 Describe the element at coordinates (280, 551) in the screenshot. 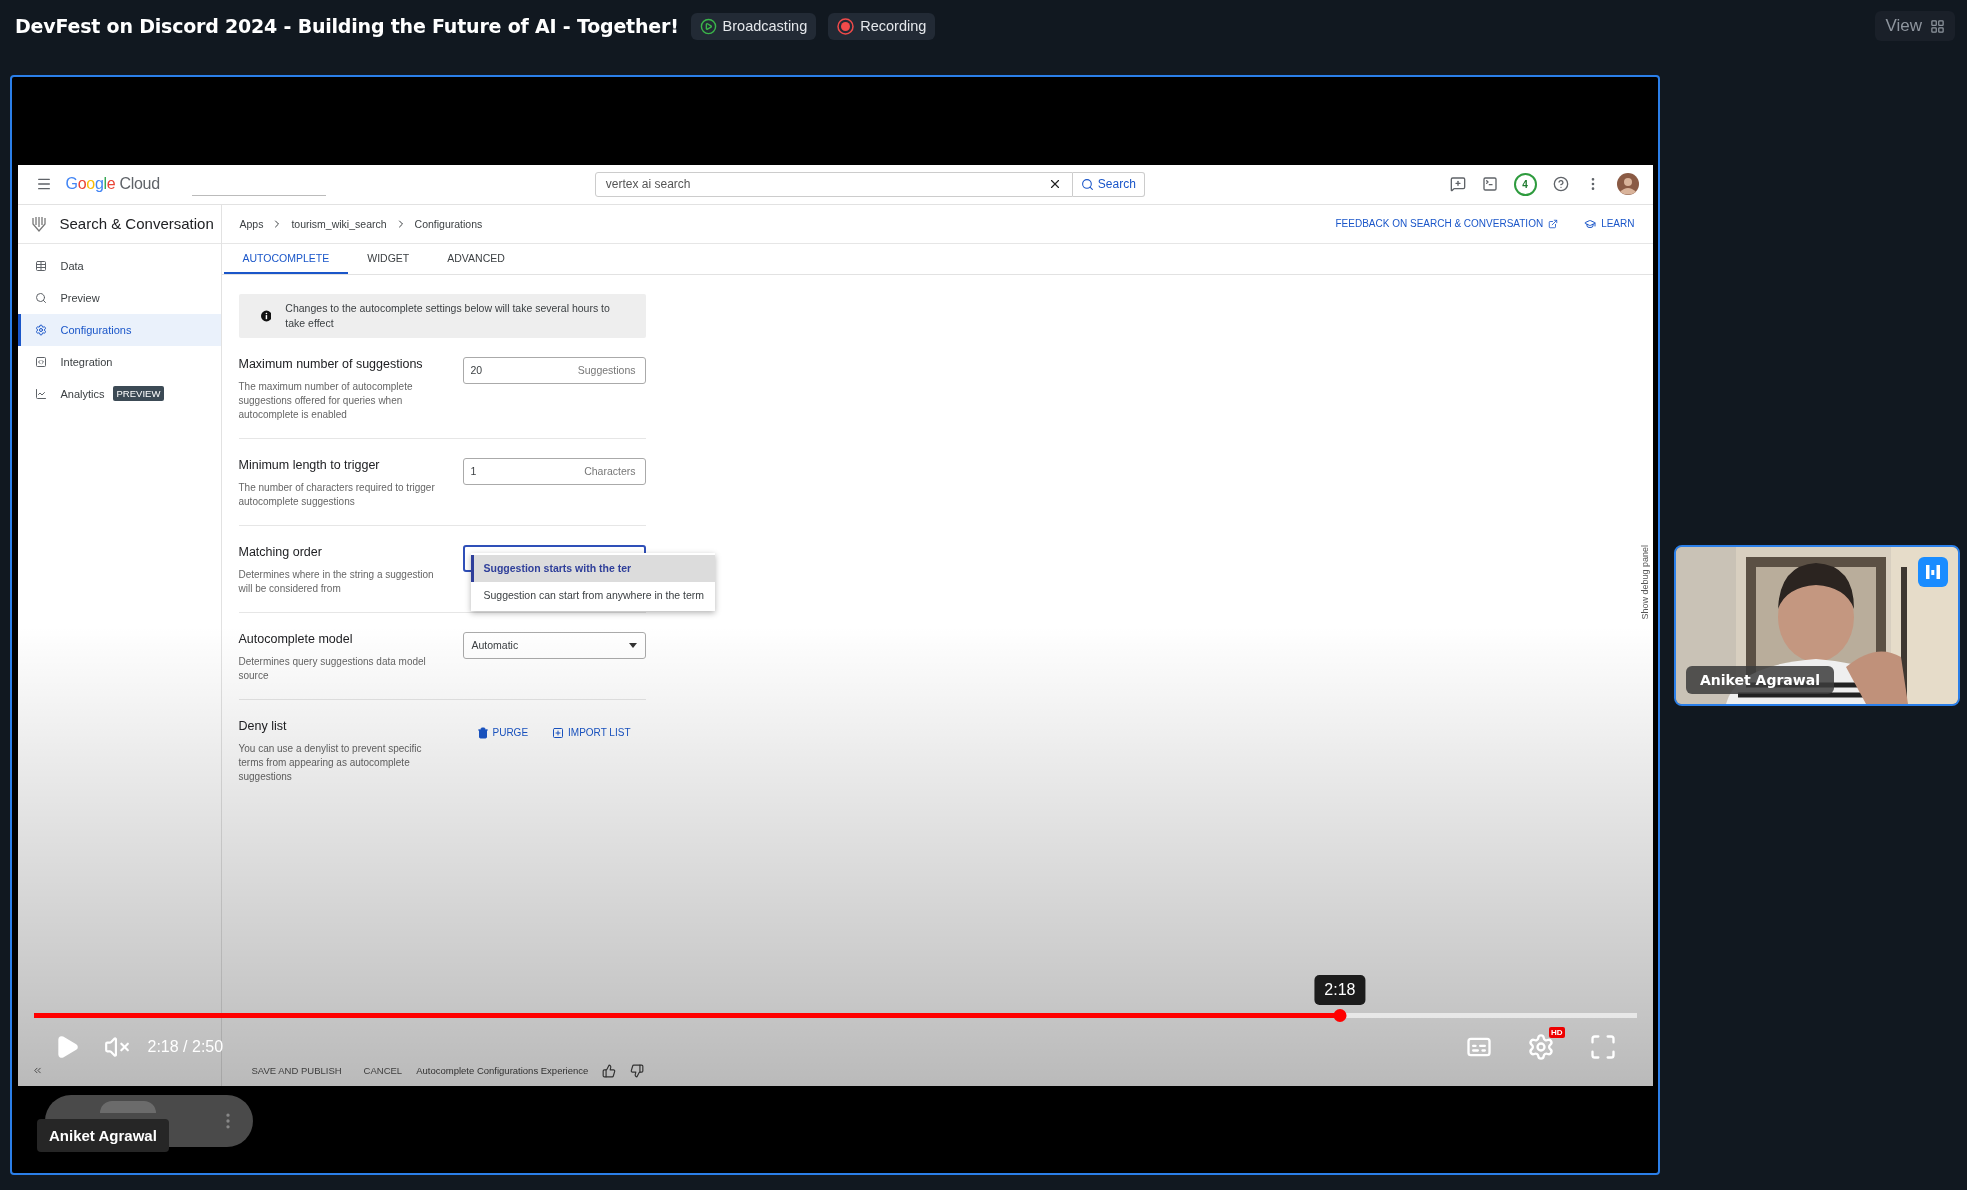

I see `setting-title: Matching order` at that location.